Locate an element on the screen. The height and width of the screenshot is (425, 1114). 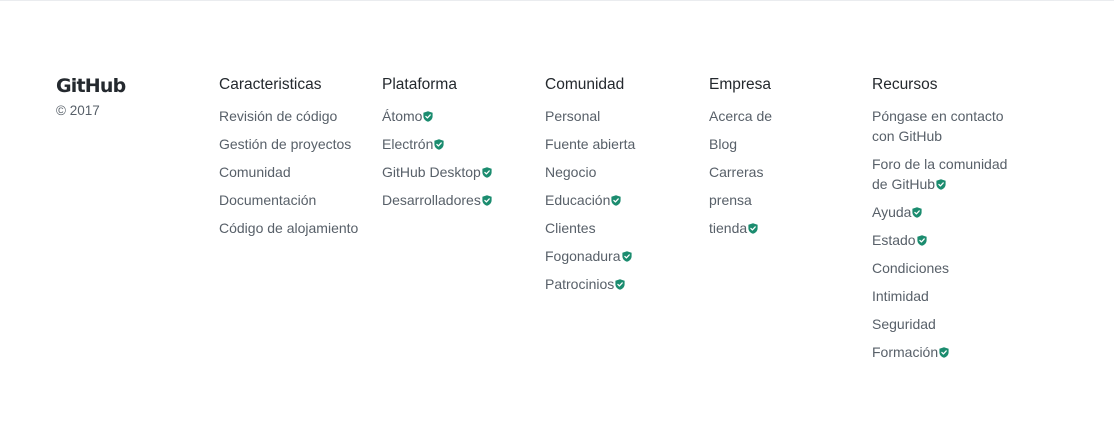
footer-link: tienda is located at coordinates (728, 228).